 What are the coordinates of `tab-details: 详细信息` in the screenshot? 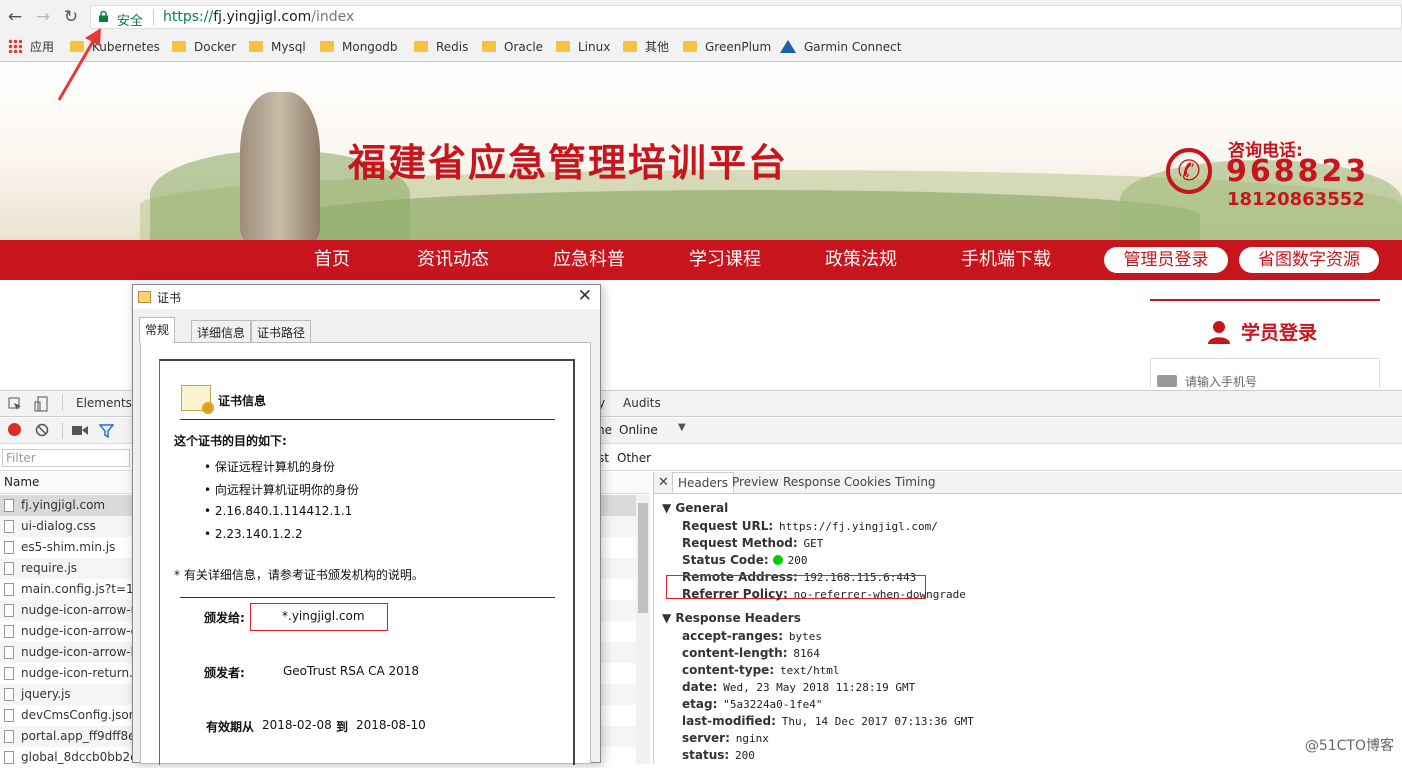 It's located at (221, 331).